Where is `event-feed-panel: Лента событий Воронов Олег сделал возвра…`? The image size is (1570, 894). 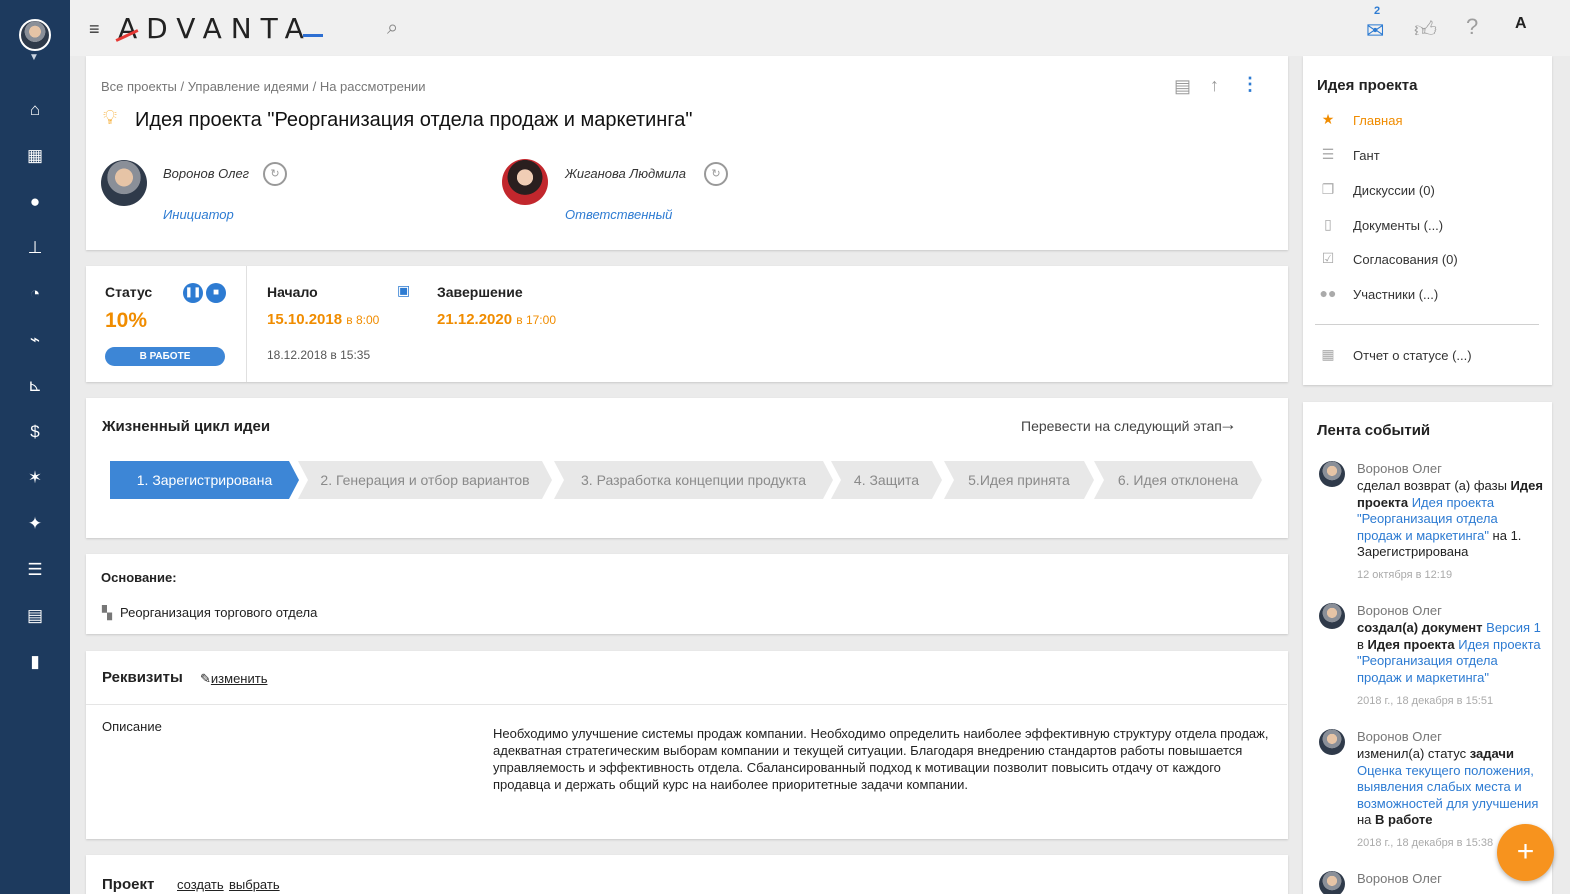 event-feed-panel: Лента событий Воронов Олег сделал возвра… is located at coordinates (1427, 648).